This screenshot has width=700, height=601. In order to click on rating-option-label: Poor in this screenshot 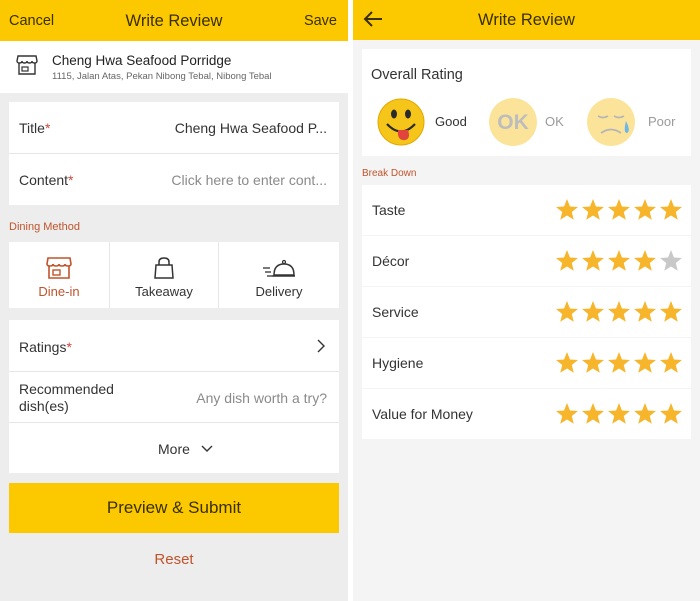, I will do `click(662, 121)`.